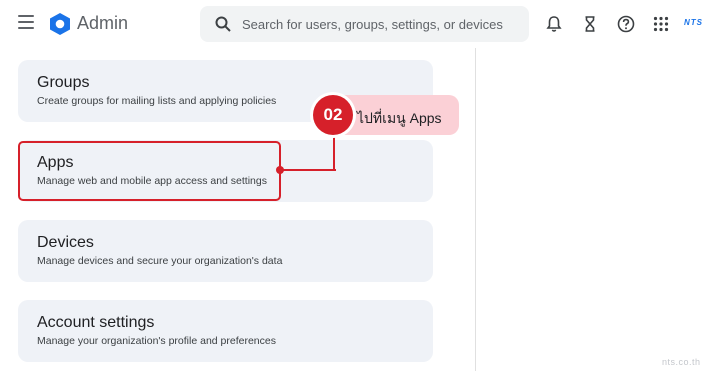  Describe the element at coordinates (333, 115) in the screenshot. I see `step-badge: 02` at that location.